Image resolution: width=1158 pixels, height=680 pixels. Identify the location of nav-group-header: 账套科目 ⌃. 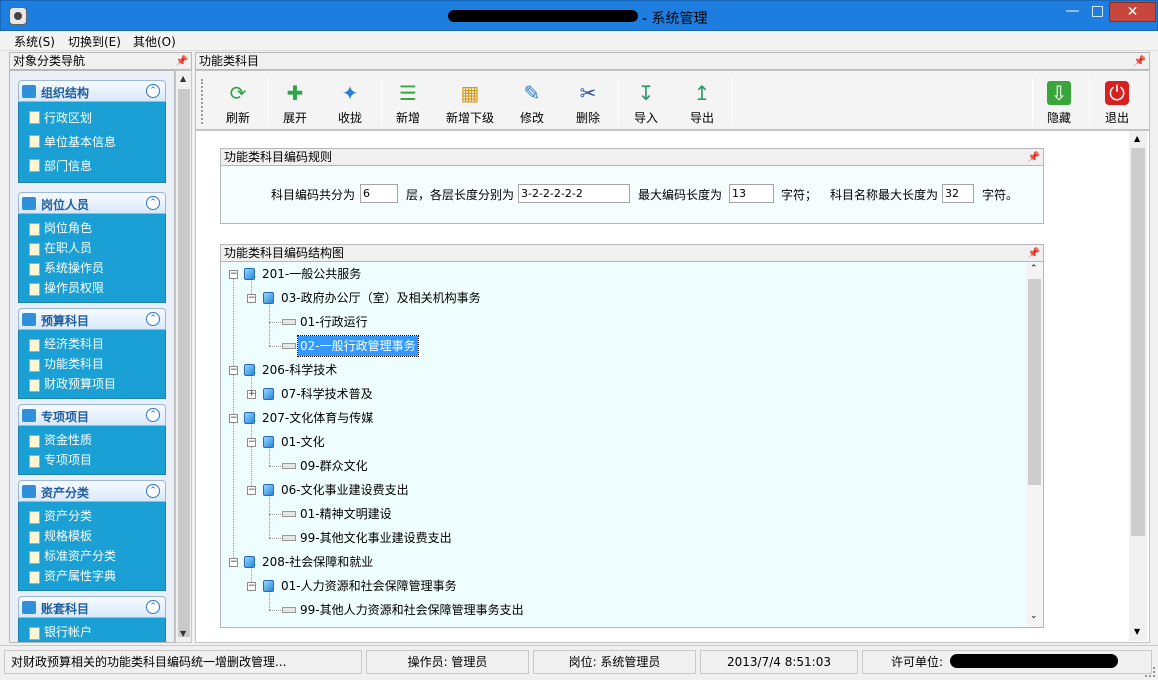
(92, 607).